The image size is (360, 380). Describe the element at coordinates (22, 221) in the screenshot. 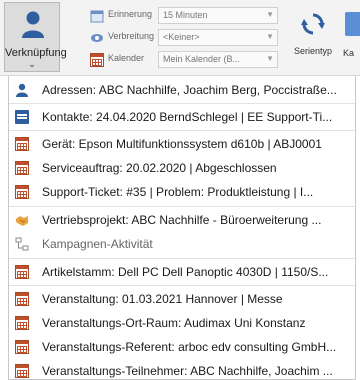

I see `handshake-icon` at that location.